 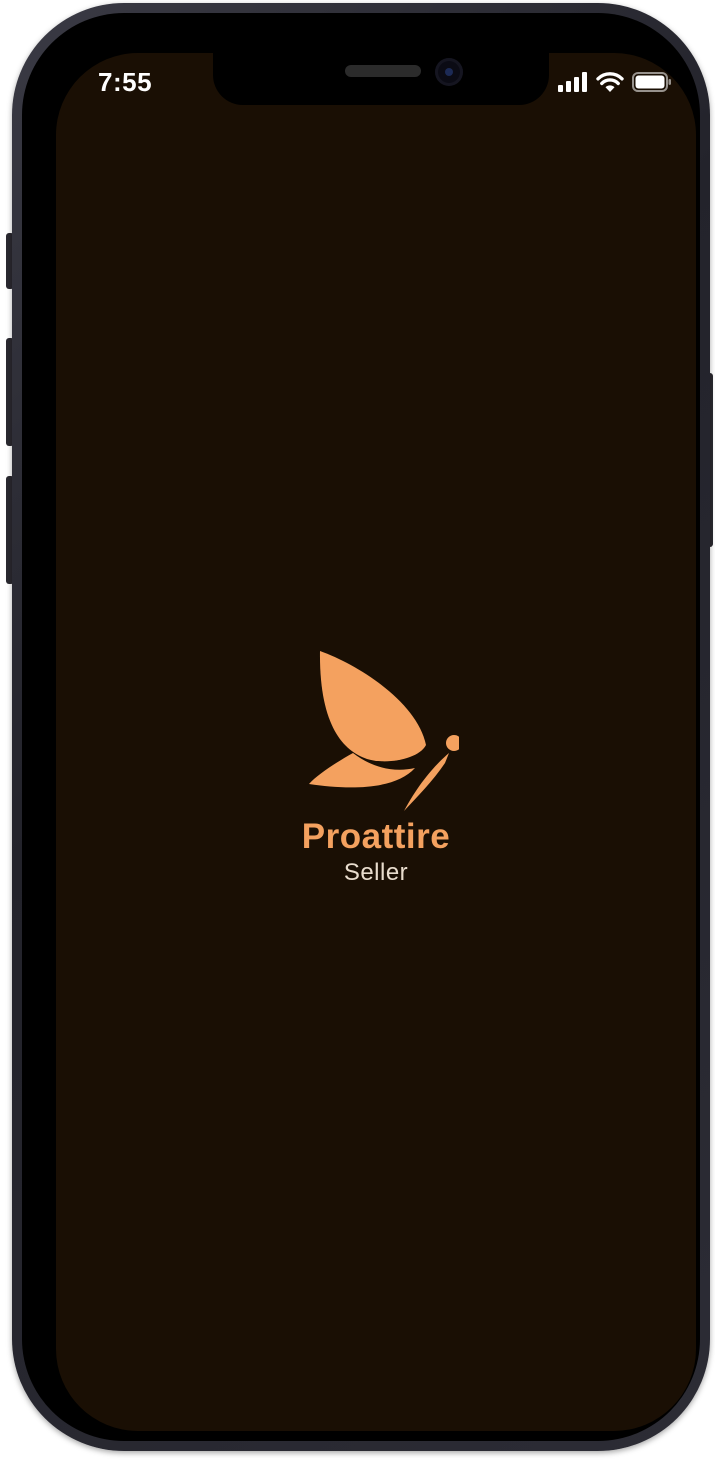 I want to click on battery-icon, so click(x=651, y=81).